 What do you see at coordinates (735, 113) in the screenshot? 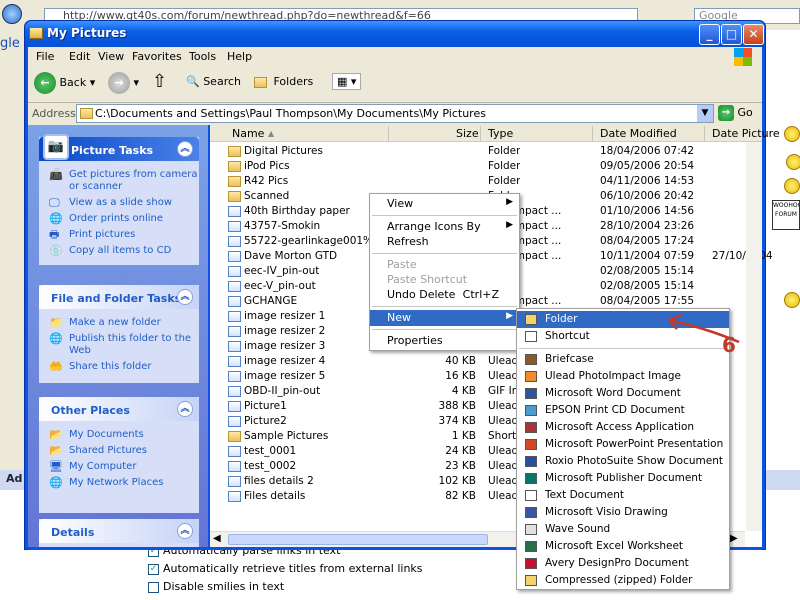
I see `go-button: → Go` at bounding box center [735, 113].